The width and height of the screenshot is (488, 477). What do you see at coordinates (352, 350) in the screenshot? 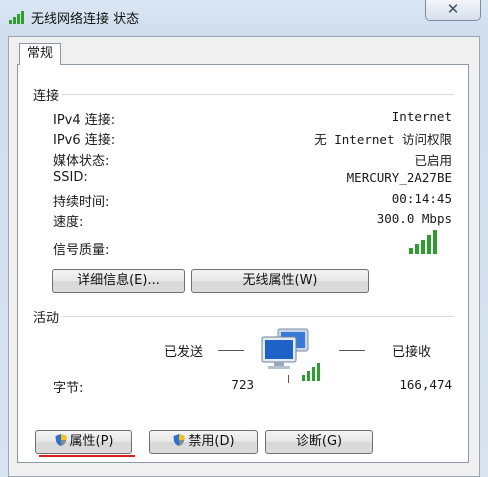
I see `received-dash` at bounding box center [352, 350].